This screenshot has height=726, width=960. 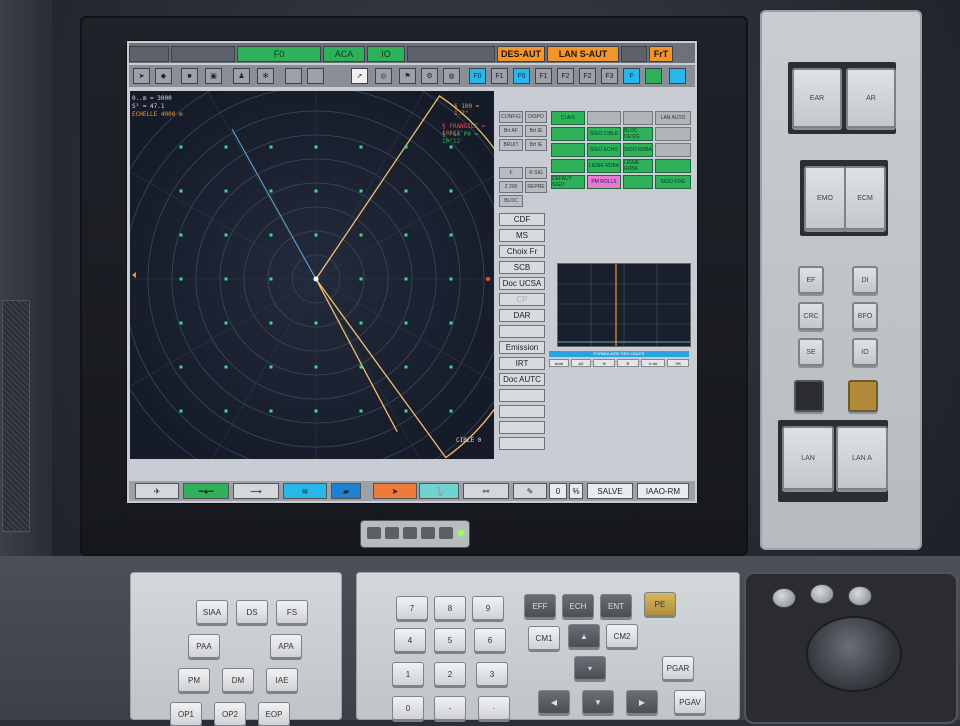 I want to click on btn-r-sig: R SIG, so click(x=536, y=173).